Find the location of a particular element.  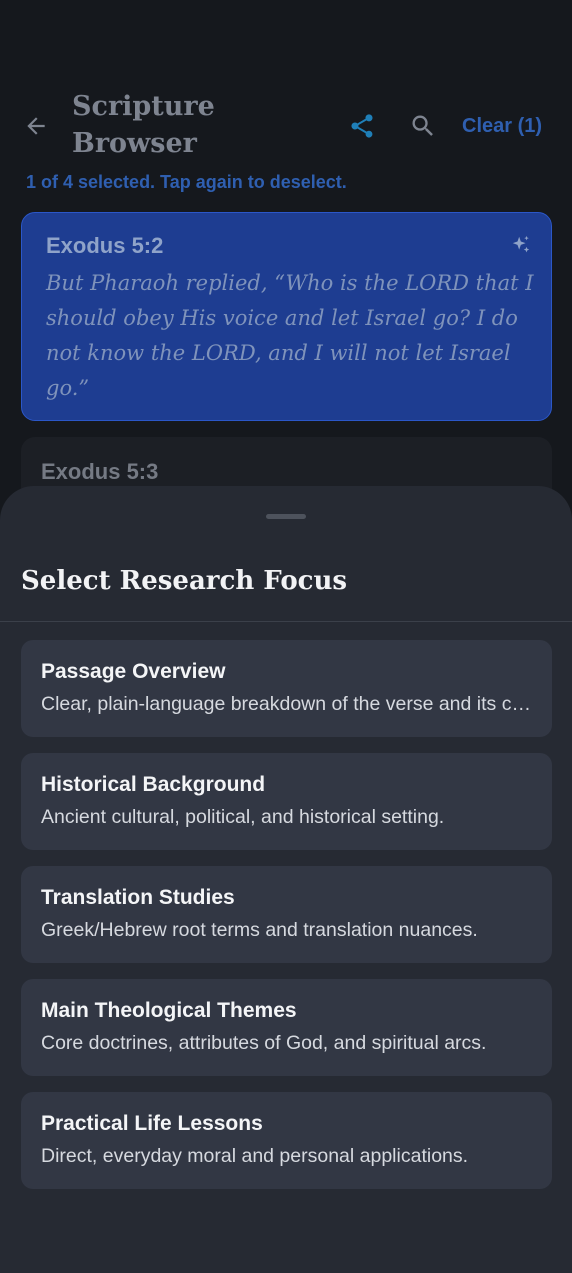

search-button is located at coordinates (423, 126).